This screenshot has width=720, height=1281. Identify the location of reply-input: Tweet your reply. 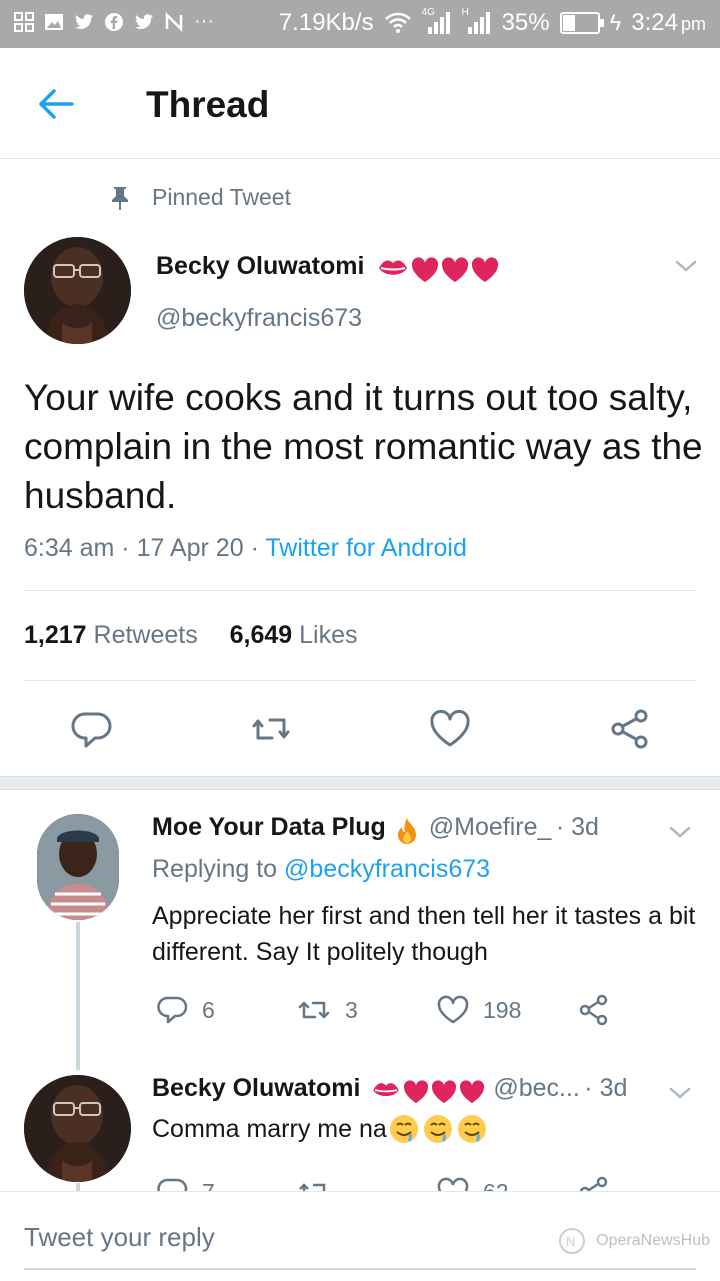
(119, 1237).